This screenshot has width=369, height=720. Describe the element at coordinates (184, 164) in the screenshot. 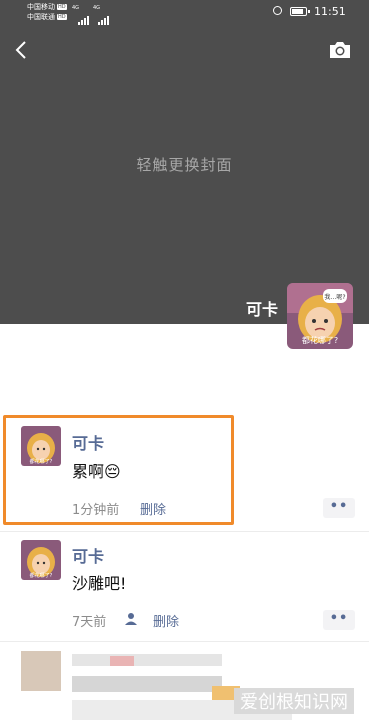

I see `change-cover-hint: 轻触更换封面` at that location.